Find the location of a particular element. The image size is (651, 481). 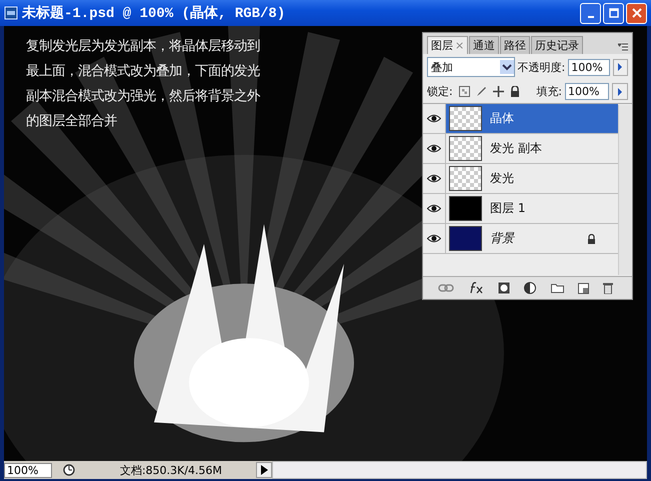

layer-item: 晶体 is located at coordinates (532, 118).